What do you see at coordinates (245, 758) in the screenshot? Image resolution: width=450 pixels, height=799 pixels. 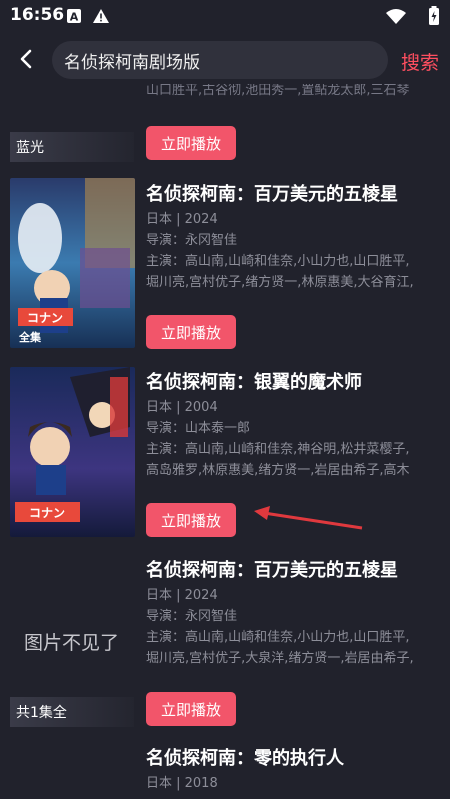 I see `movie-title: 名侦探柯南：零的执行人` at bounding box center [245, 758].